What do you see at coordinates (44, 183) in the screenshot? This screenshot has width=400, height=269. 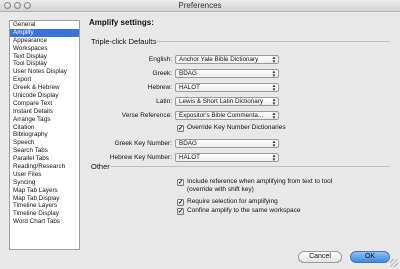 I see `sidebar-item-syncing: Syncing` at bounding box center [44, 183].